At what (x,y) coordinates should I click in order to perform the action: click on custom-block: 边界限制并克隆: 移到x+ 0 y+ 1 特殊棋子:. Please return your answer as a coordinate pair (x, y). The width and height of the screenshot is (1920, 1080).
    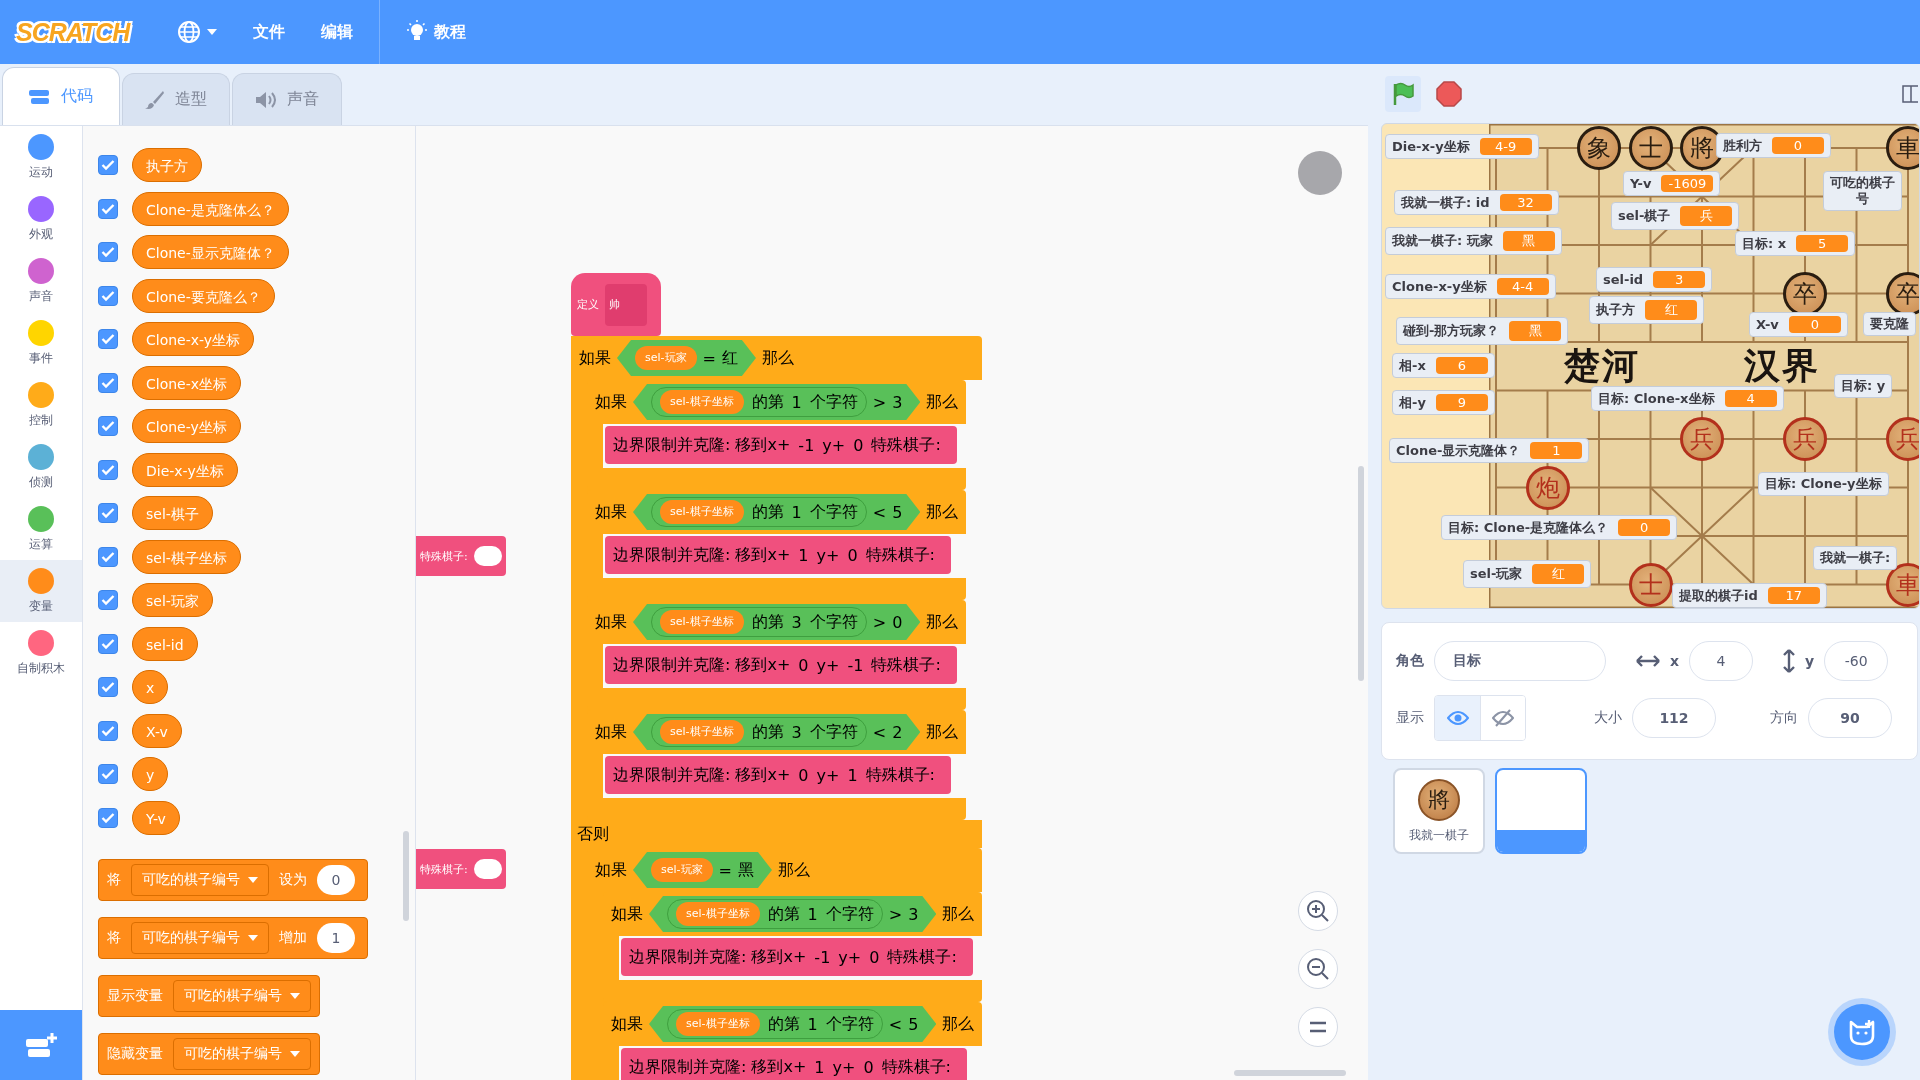
    Looking at the image, I should click on (778, 775).